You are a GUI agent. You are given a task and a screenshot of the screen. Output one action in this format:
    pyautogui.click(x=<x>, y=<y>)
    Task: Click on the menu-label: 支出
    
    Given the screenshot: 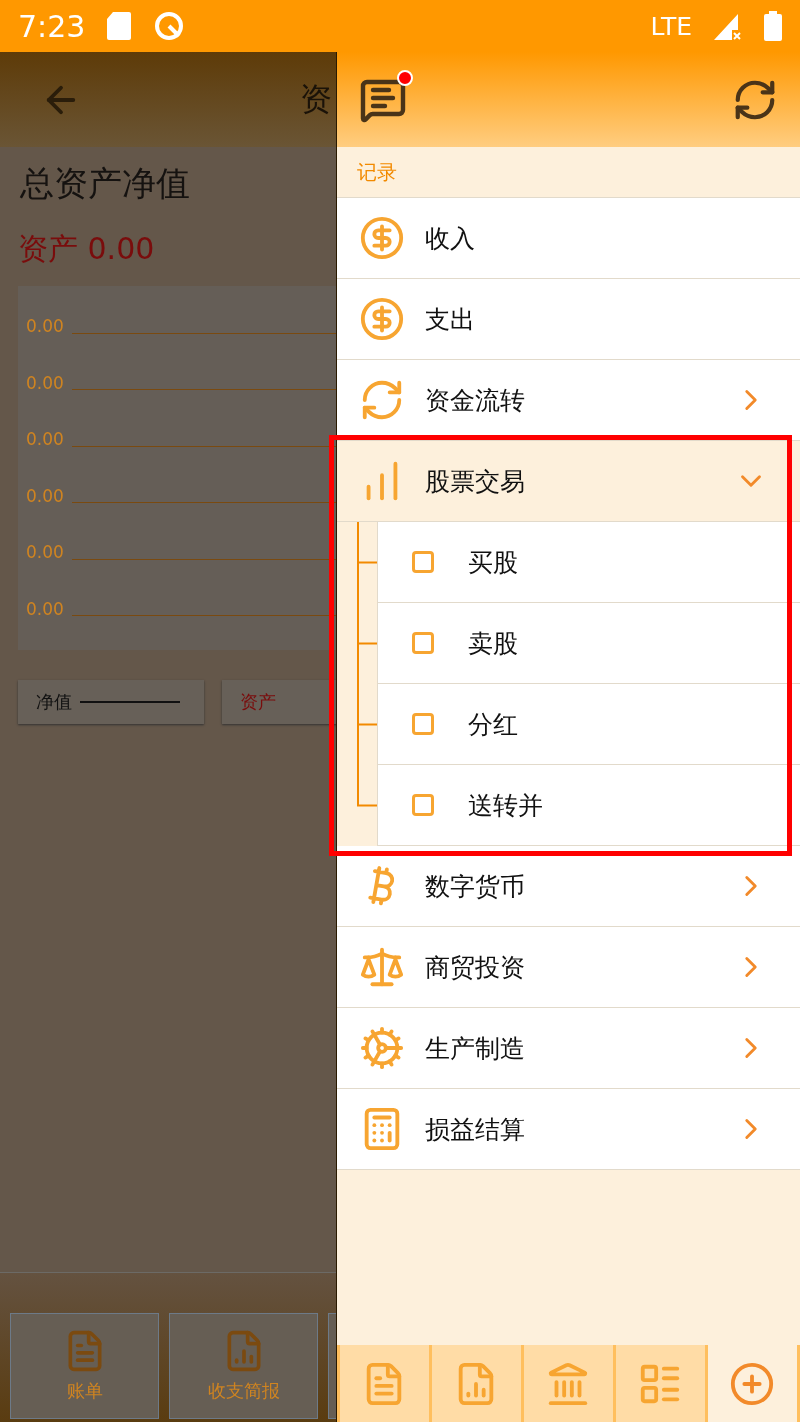 What is the action you would take?
    pyautogui.click(x=450, y=319)
    